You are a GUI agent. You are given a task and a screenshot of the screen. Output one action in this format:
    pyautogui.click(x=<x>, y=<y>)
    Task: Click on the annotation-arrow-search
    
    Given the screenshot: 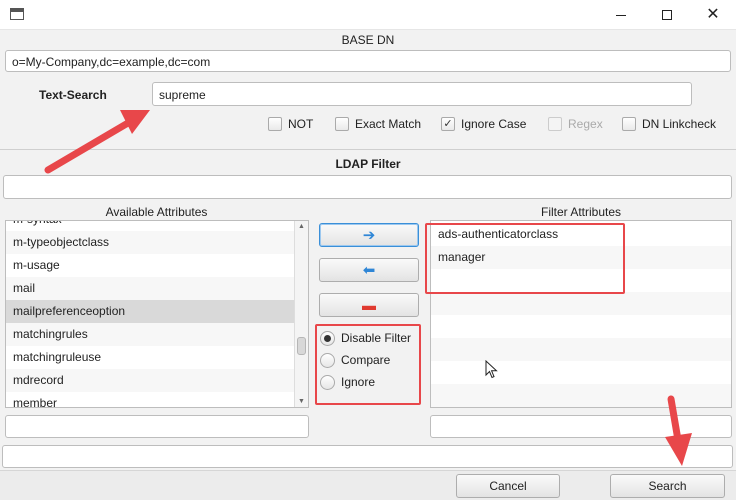 What is the action you would take?
    pyautogui.click(x=678, y=430)
    